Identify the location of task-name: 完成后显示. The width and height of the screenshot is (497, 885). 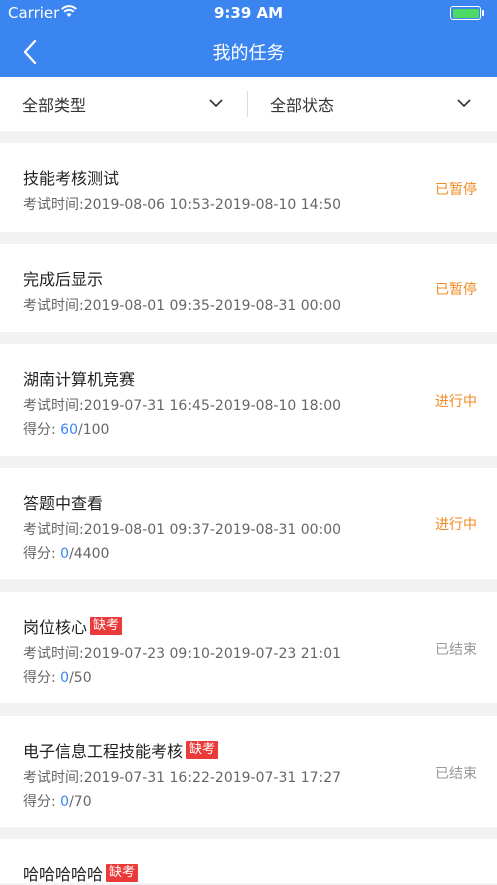
(63, 278).